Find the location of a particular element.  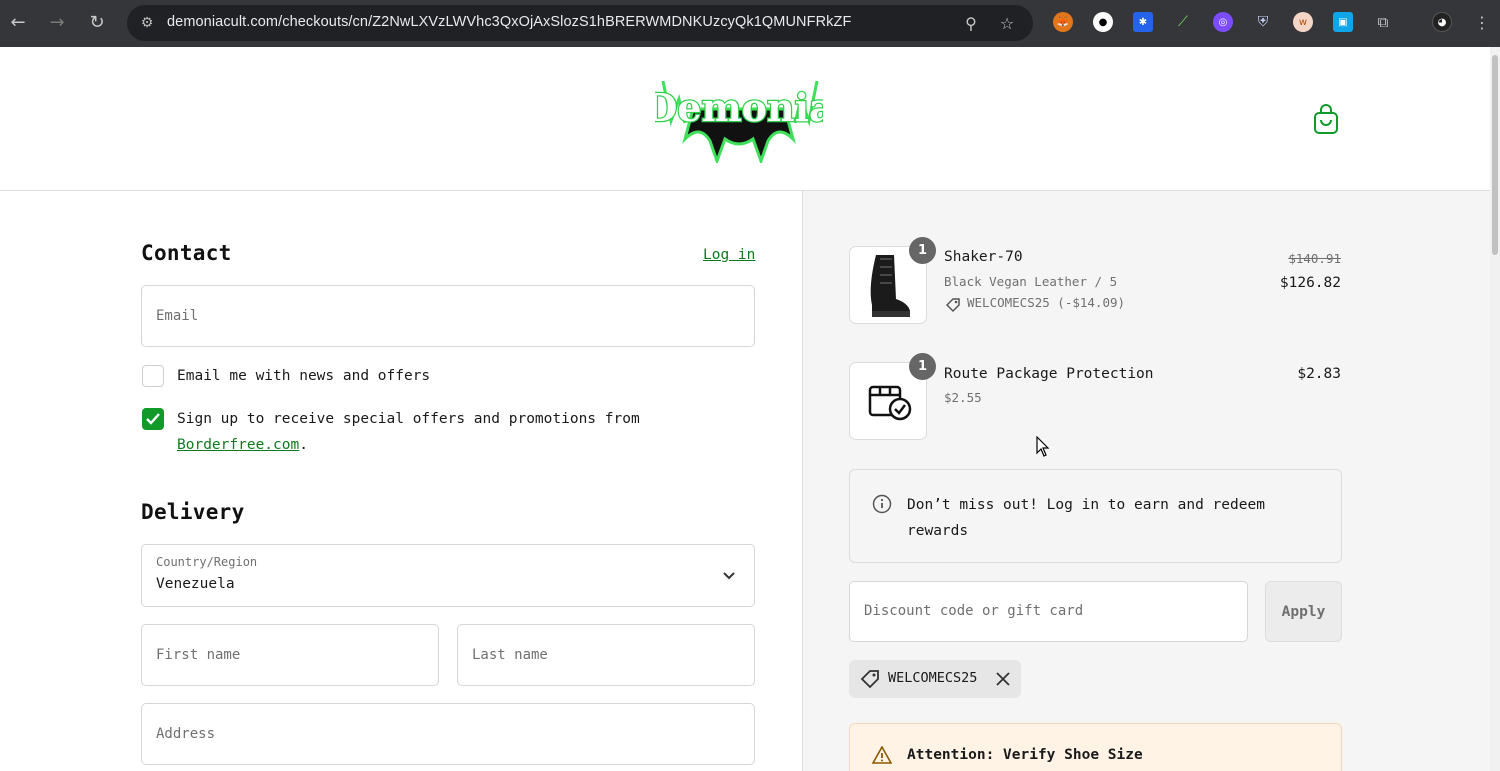

scrollbar-thumb is located at coordinates (1495, 155).